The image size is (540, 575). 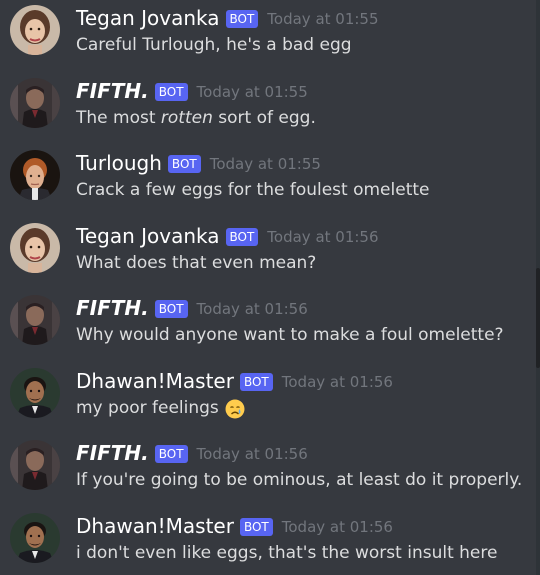 What do you see at coordinates (119, 163) in the screenshot?
I see `username: Turlough` at bounding box center [119, 163].